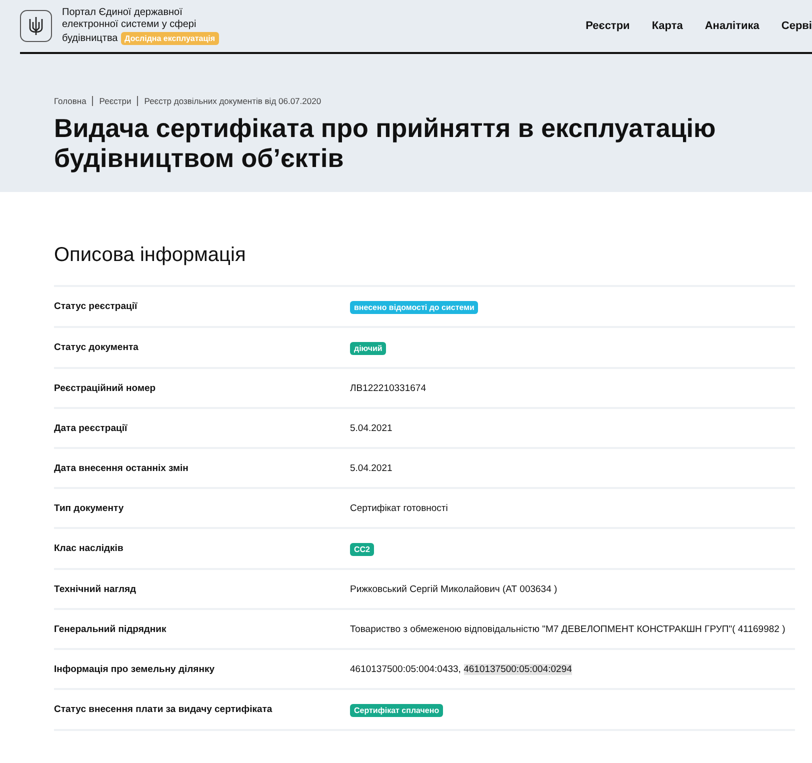 The image size is (812, 763). I want to click on field-label: Статус реєстрації, so click(96, 307).